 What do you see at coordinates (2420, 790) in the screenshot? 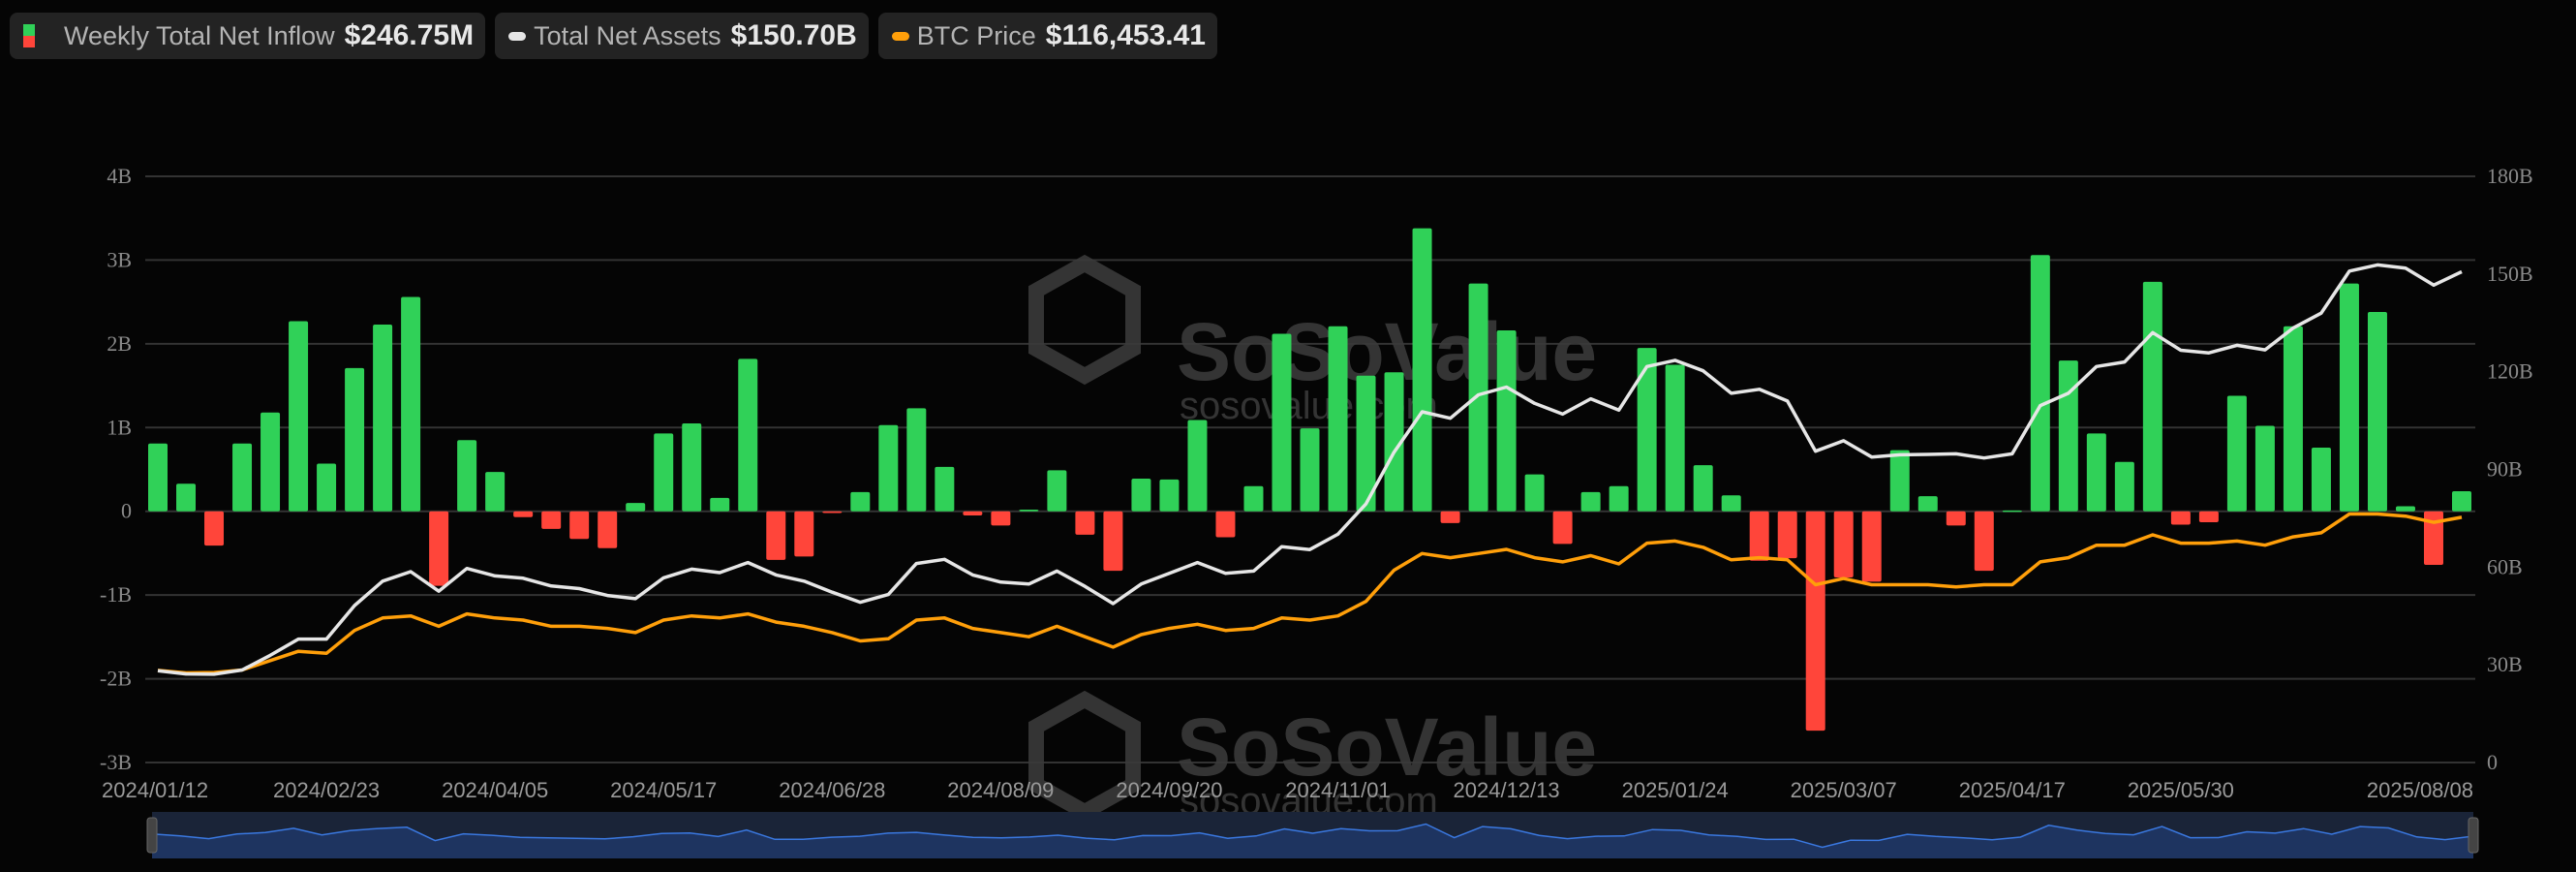
I see `x-tick-label: 2025/08/08` at bounding box center [2420, 790].